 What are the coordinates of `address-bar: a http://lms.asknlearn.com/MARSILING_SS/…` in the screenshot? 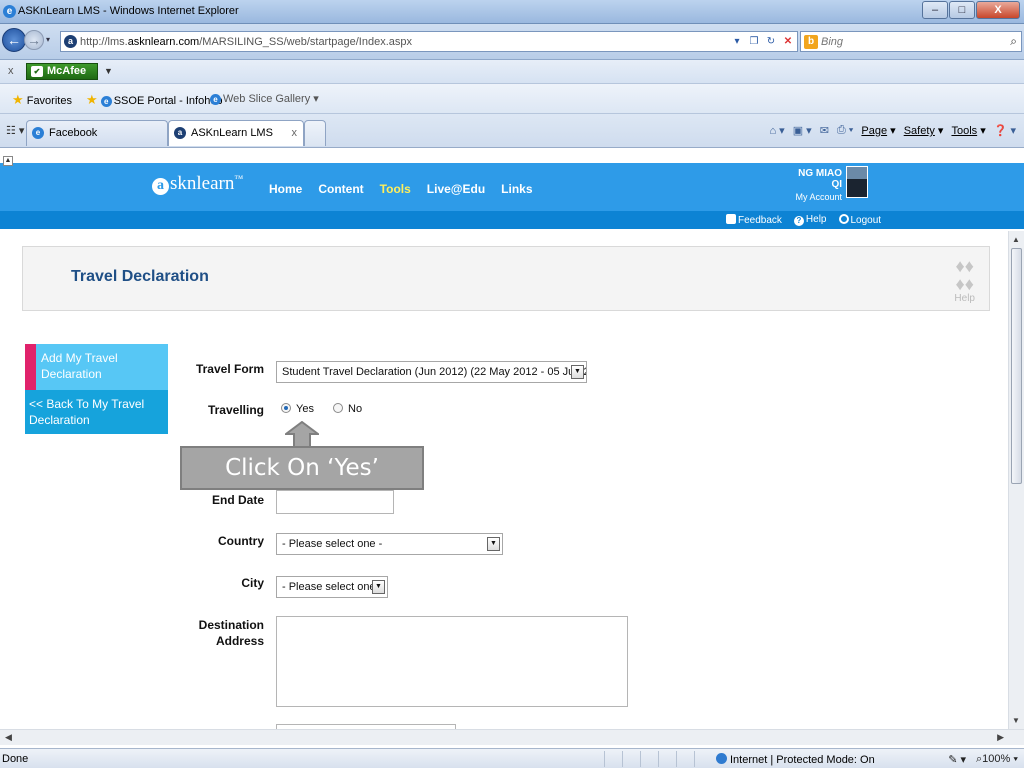 It's located at (429, 41).